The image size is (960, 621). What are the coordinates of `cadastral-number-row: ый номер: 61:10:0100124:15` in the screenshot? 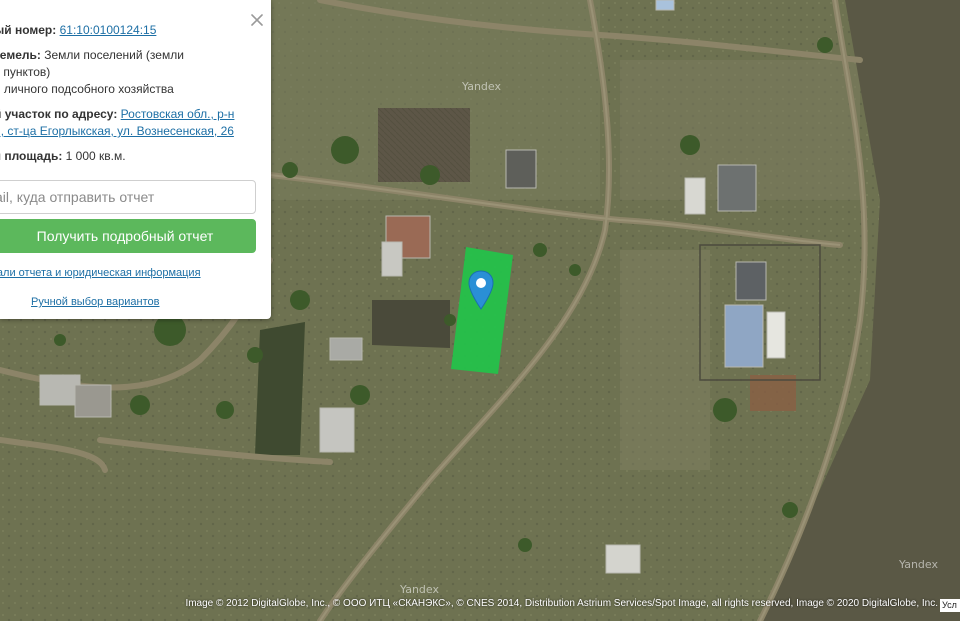 It's located at (121, 30).